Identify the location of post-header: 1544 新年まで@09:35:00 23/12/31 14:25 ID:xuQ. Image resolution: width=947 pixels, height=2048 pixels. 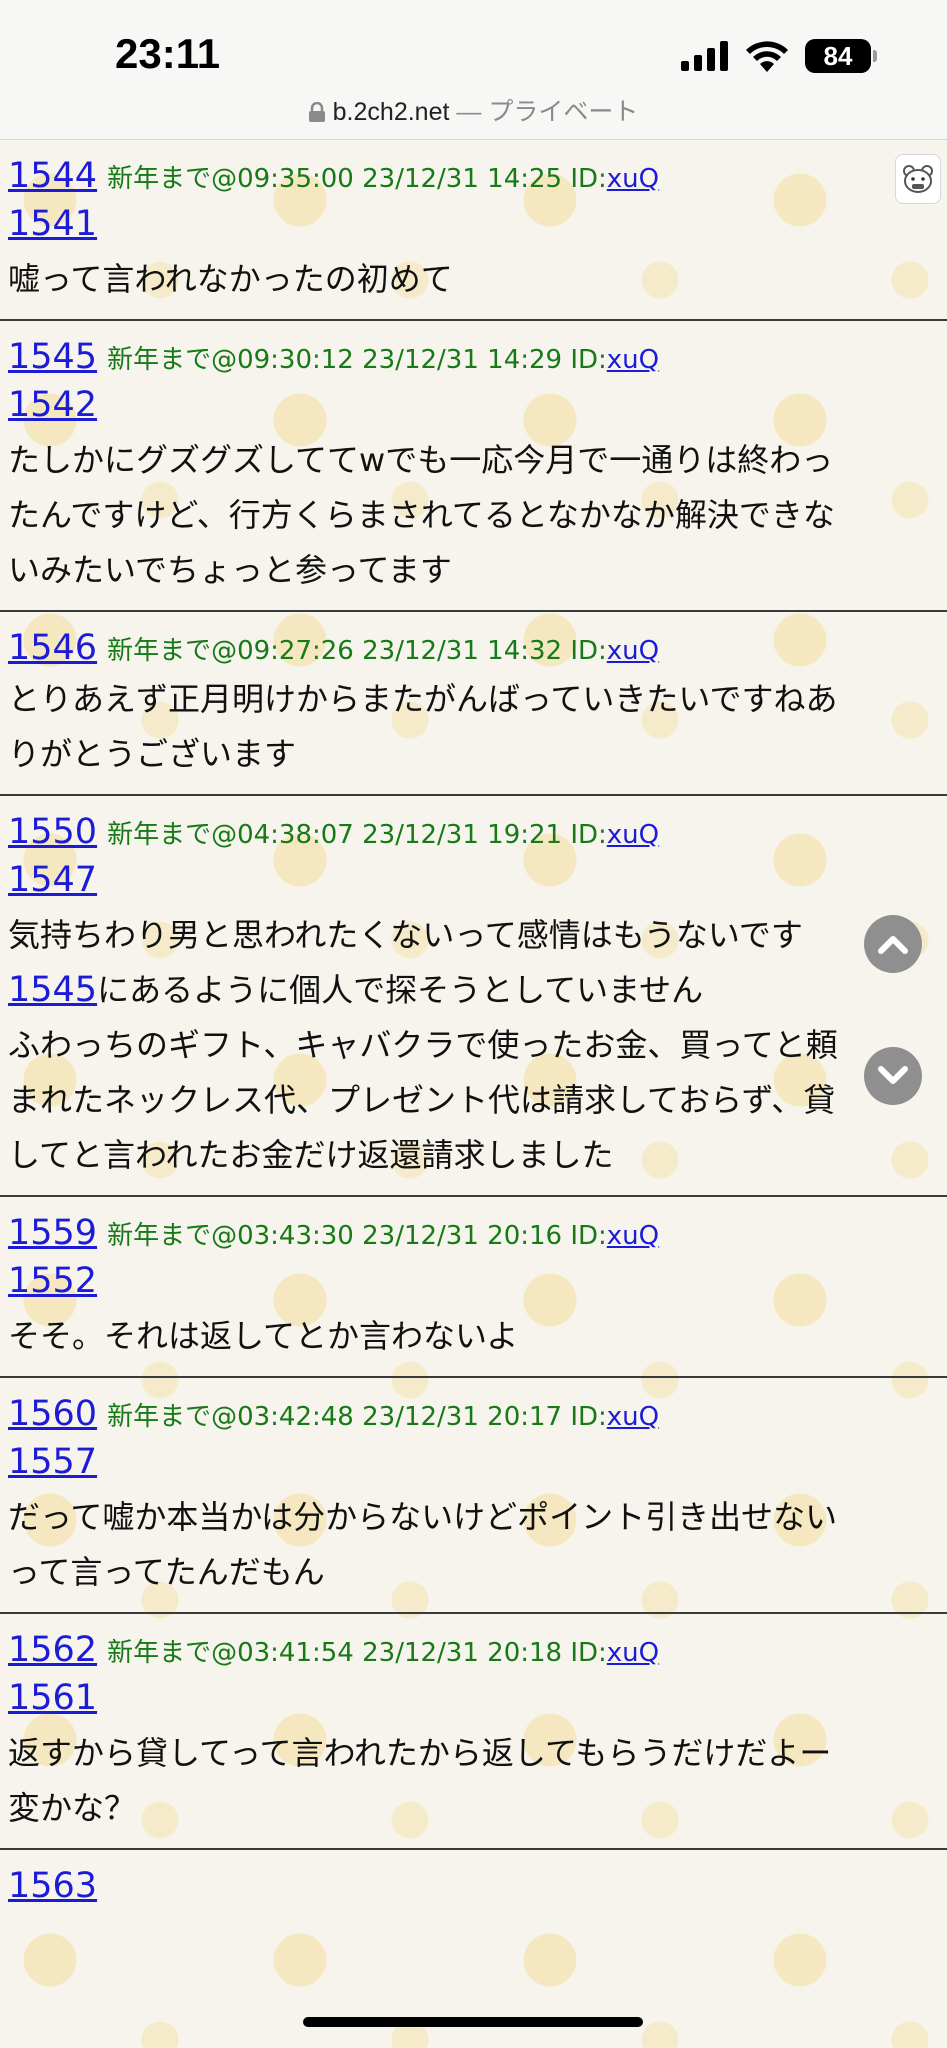
(473, 176).